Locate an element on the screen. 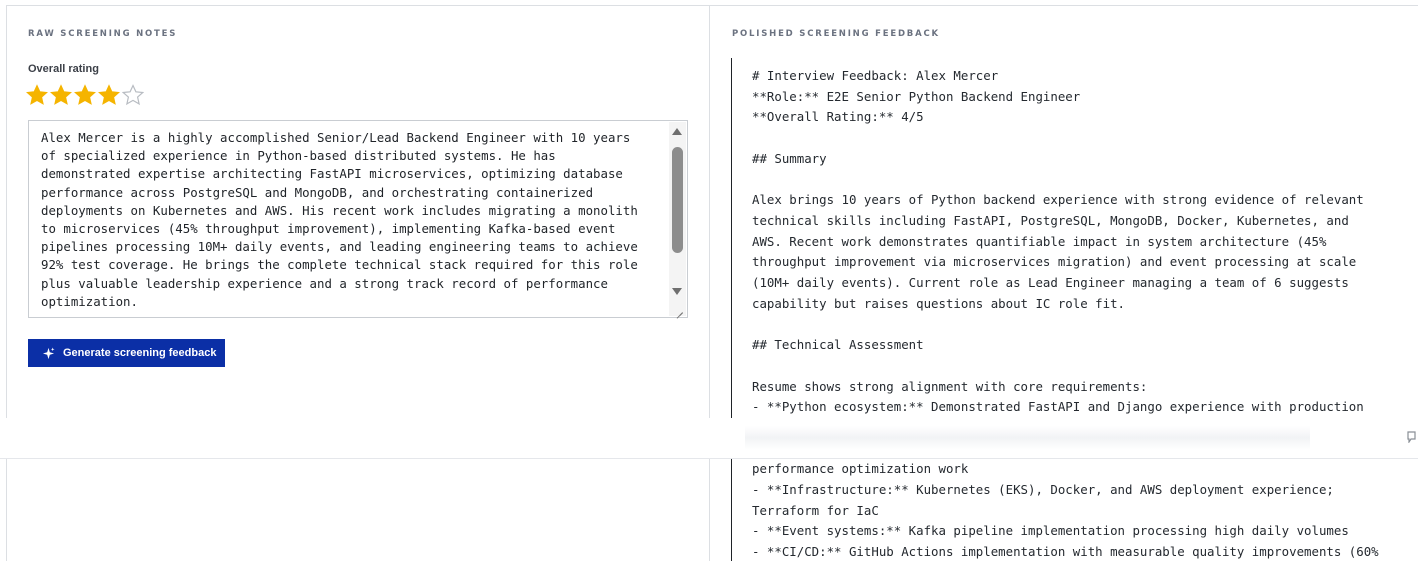  overall-rating-label: Overall rating is located at coordinates (63, 69).